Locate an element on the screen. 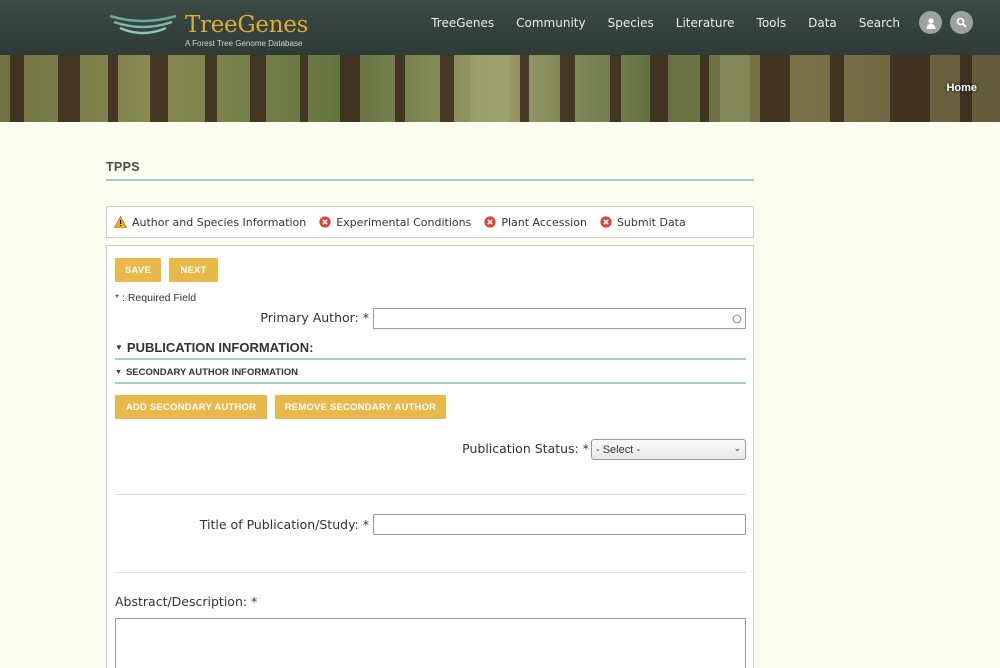  forest-banner: Home is located at coordinates (500, 88).